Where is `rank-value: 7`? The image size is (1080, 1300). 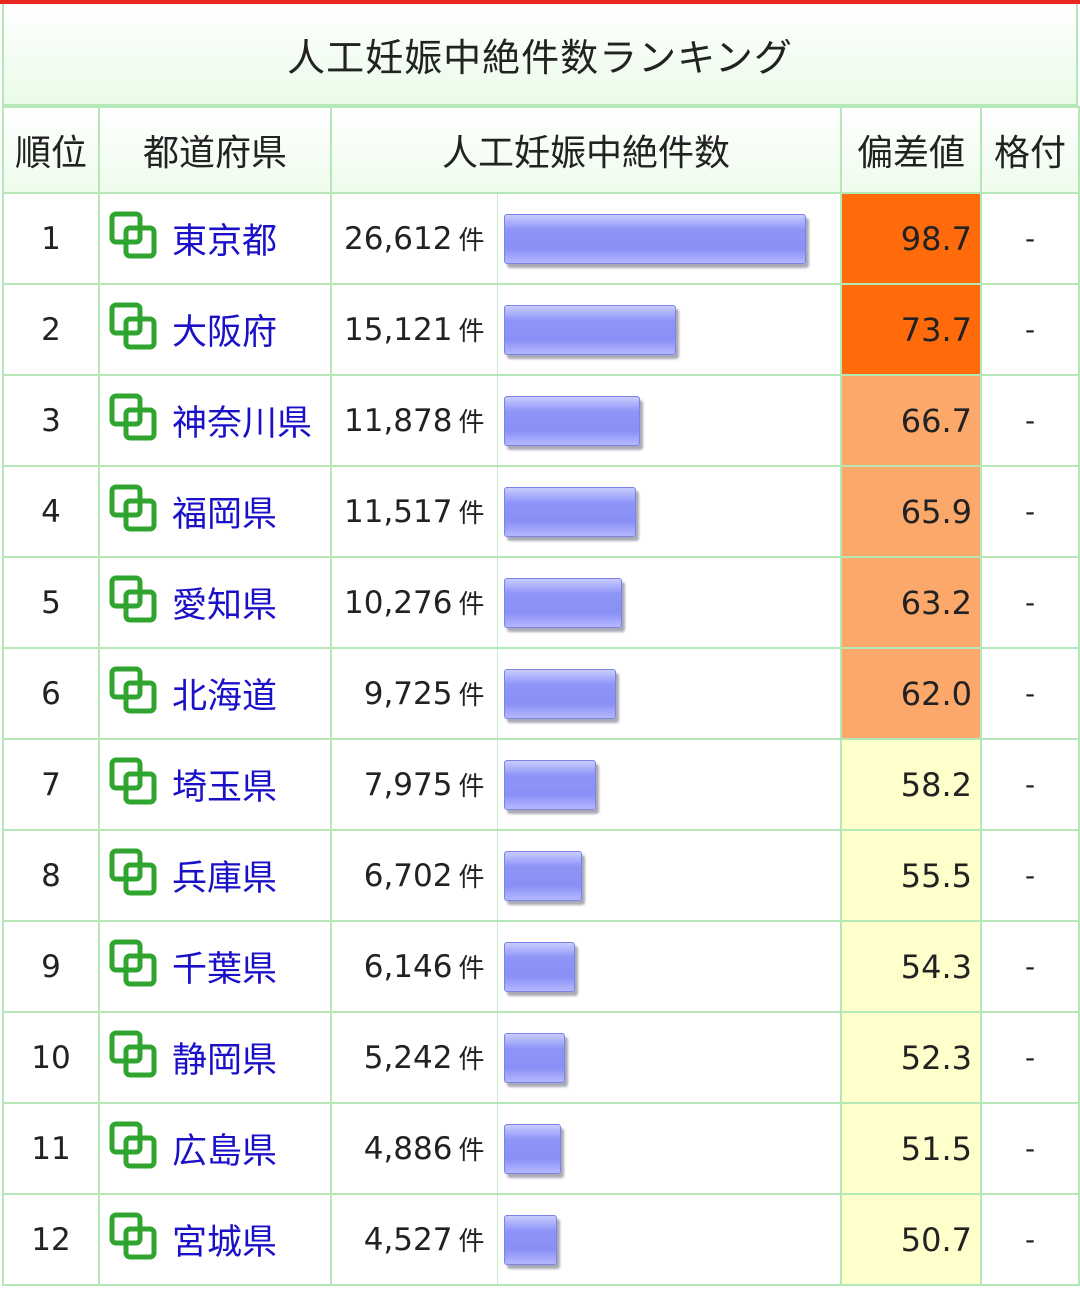 rank-value: 7 is located at coordinates (51, 784).